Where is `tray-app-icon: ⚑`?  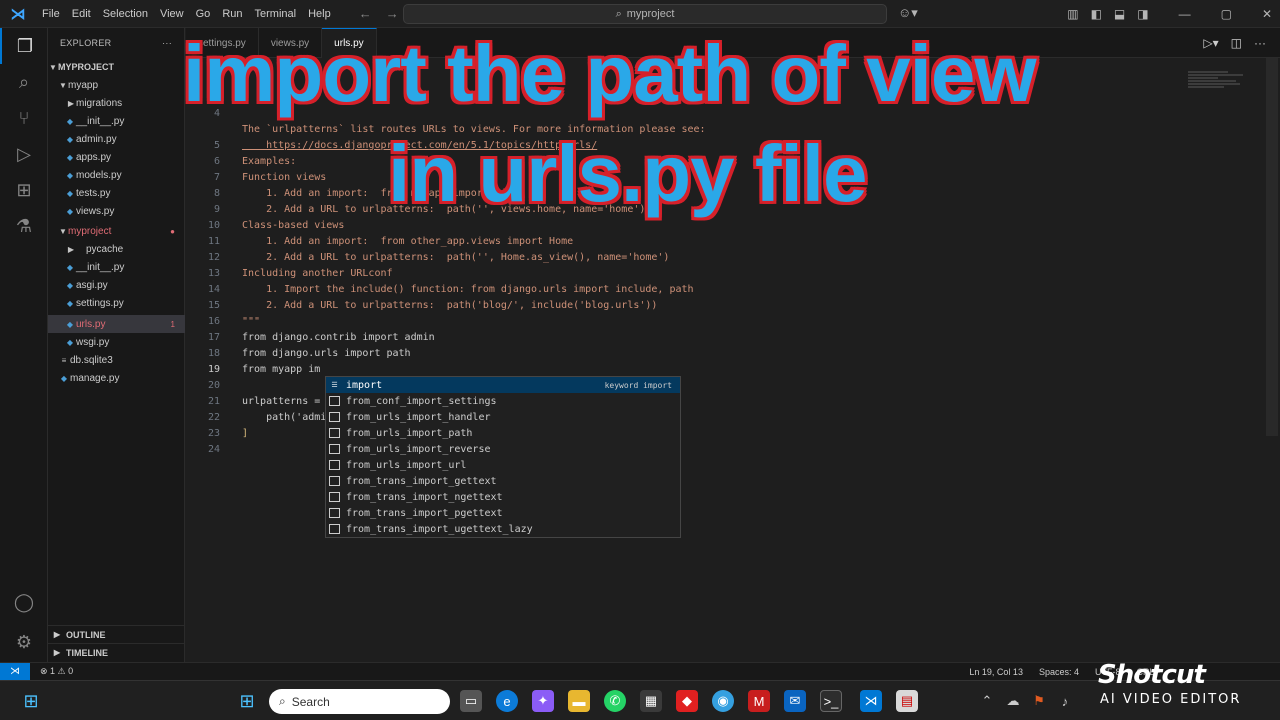 tray-app-icon: ⚑ is located at coordinates (1039, 701).